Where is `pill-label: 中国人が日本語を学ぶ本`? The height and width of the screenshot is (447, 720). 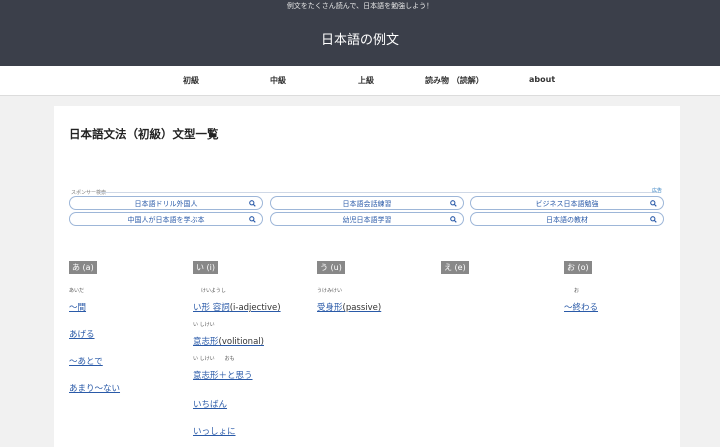 pill-label: 中国人が日本語を学ぶ本 is located at coordinates (166, 220).